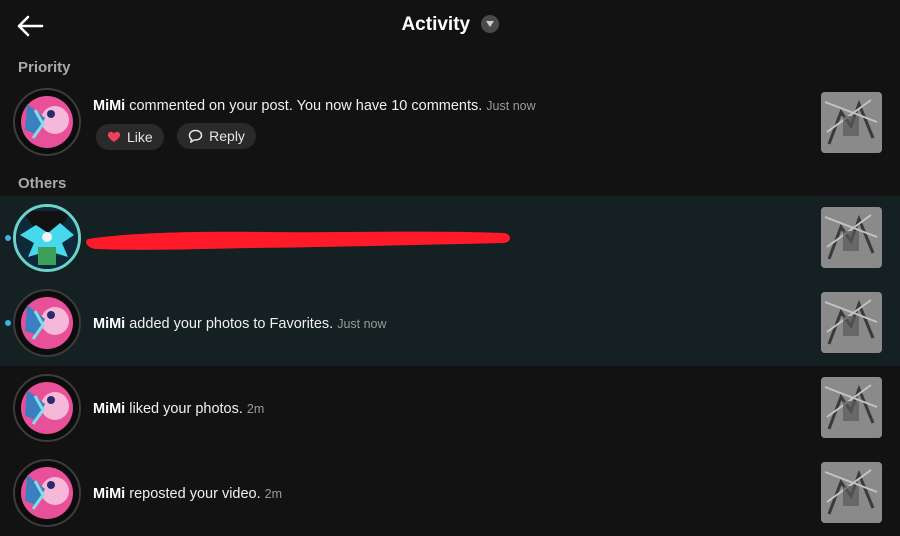 Image resolution: width=900 pixels, height=536 pixels. What do you see at coordinates (140, 136) in the screenshot?
I see `like-label: Like` at bounding box center [140, 136].